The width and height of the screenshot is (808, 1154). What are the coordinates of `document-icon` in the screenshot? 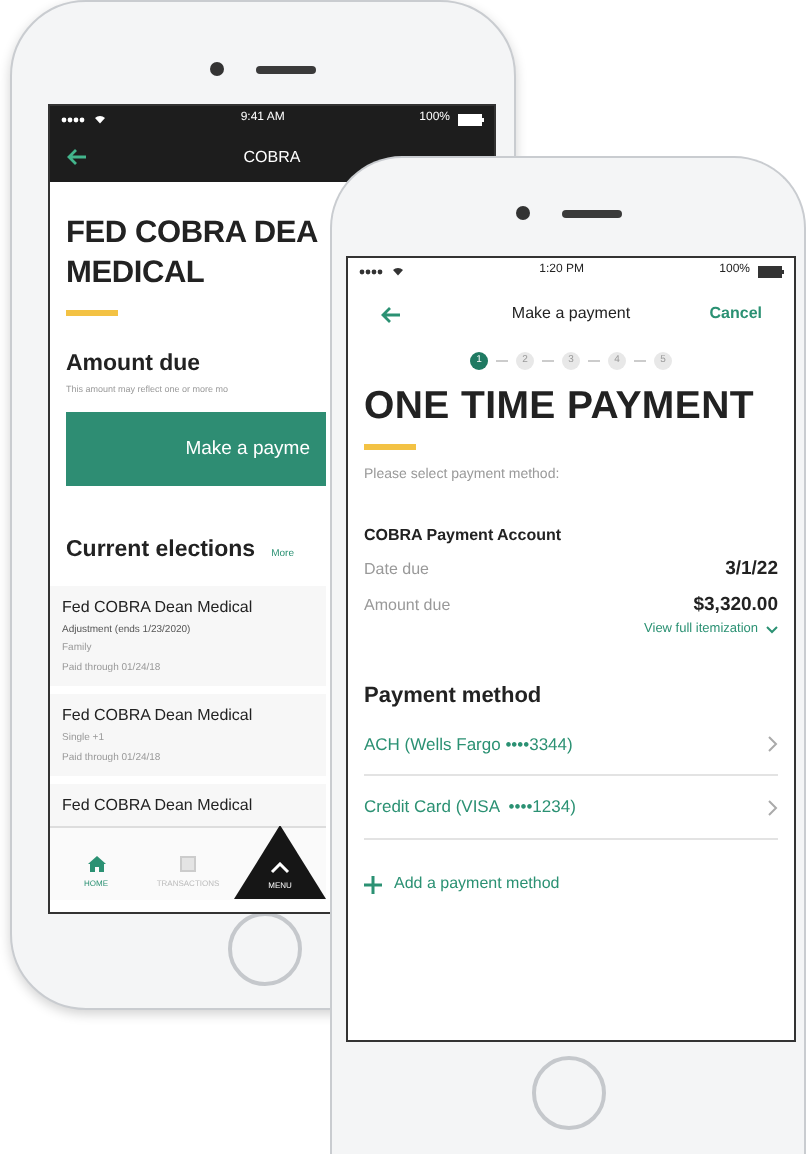 It's located at (188, 863).